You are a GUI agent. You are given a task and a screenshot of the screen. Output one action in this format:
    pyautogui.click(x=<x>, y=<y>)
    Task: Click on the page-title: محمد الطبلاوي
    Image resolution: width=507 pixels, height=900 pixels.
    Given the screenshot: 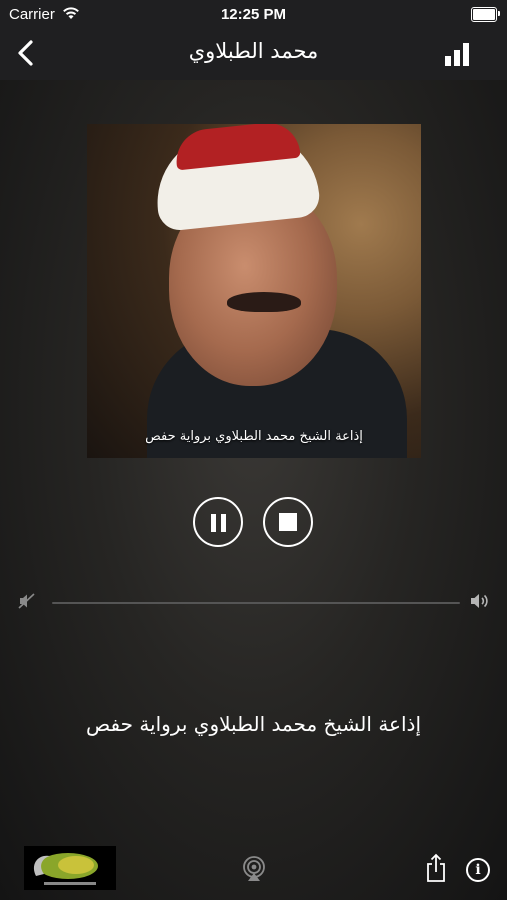 What is the action you would take?
    pyautogui.click(x=253, y=51)
    